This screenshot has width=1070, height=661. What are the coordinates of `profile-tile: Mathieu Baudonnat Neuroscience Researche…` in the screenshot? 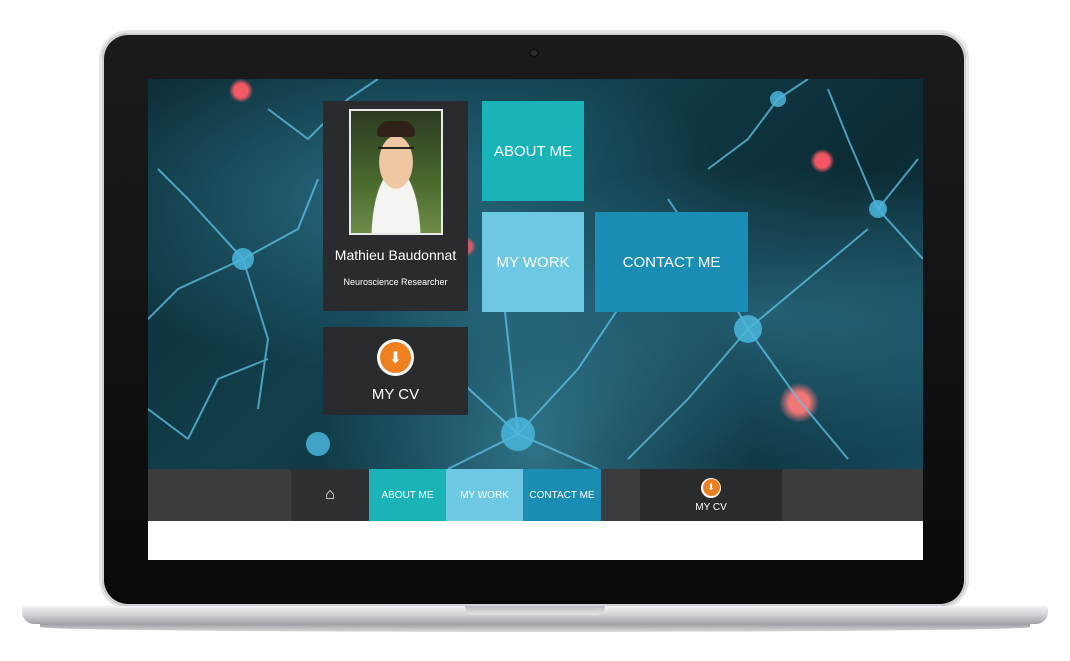 It's located at (395, 206).